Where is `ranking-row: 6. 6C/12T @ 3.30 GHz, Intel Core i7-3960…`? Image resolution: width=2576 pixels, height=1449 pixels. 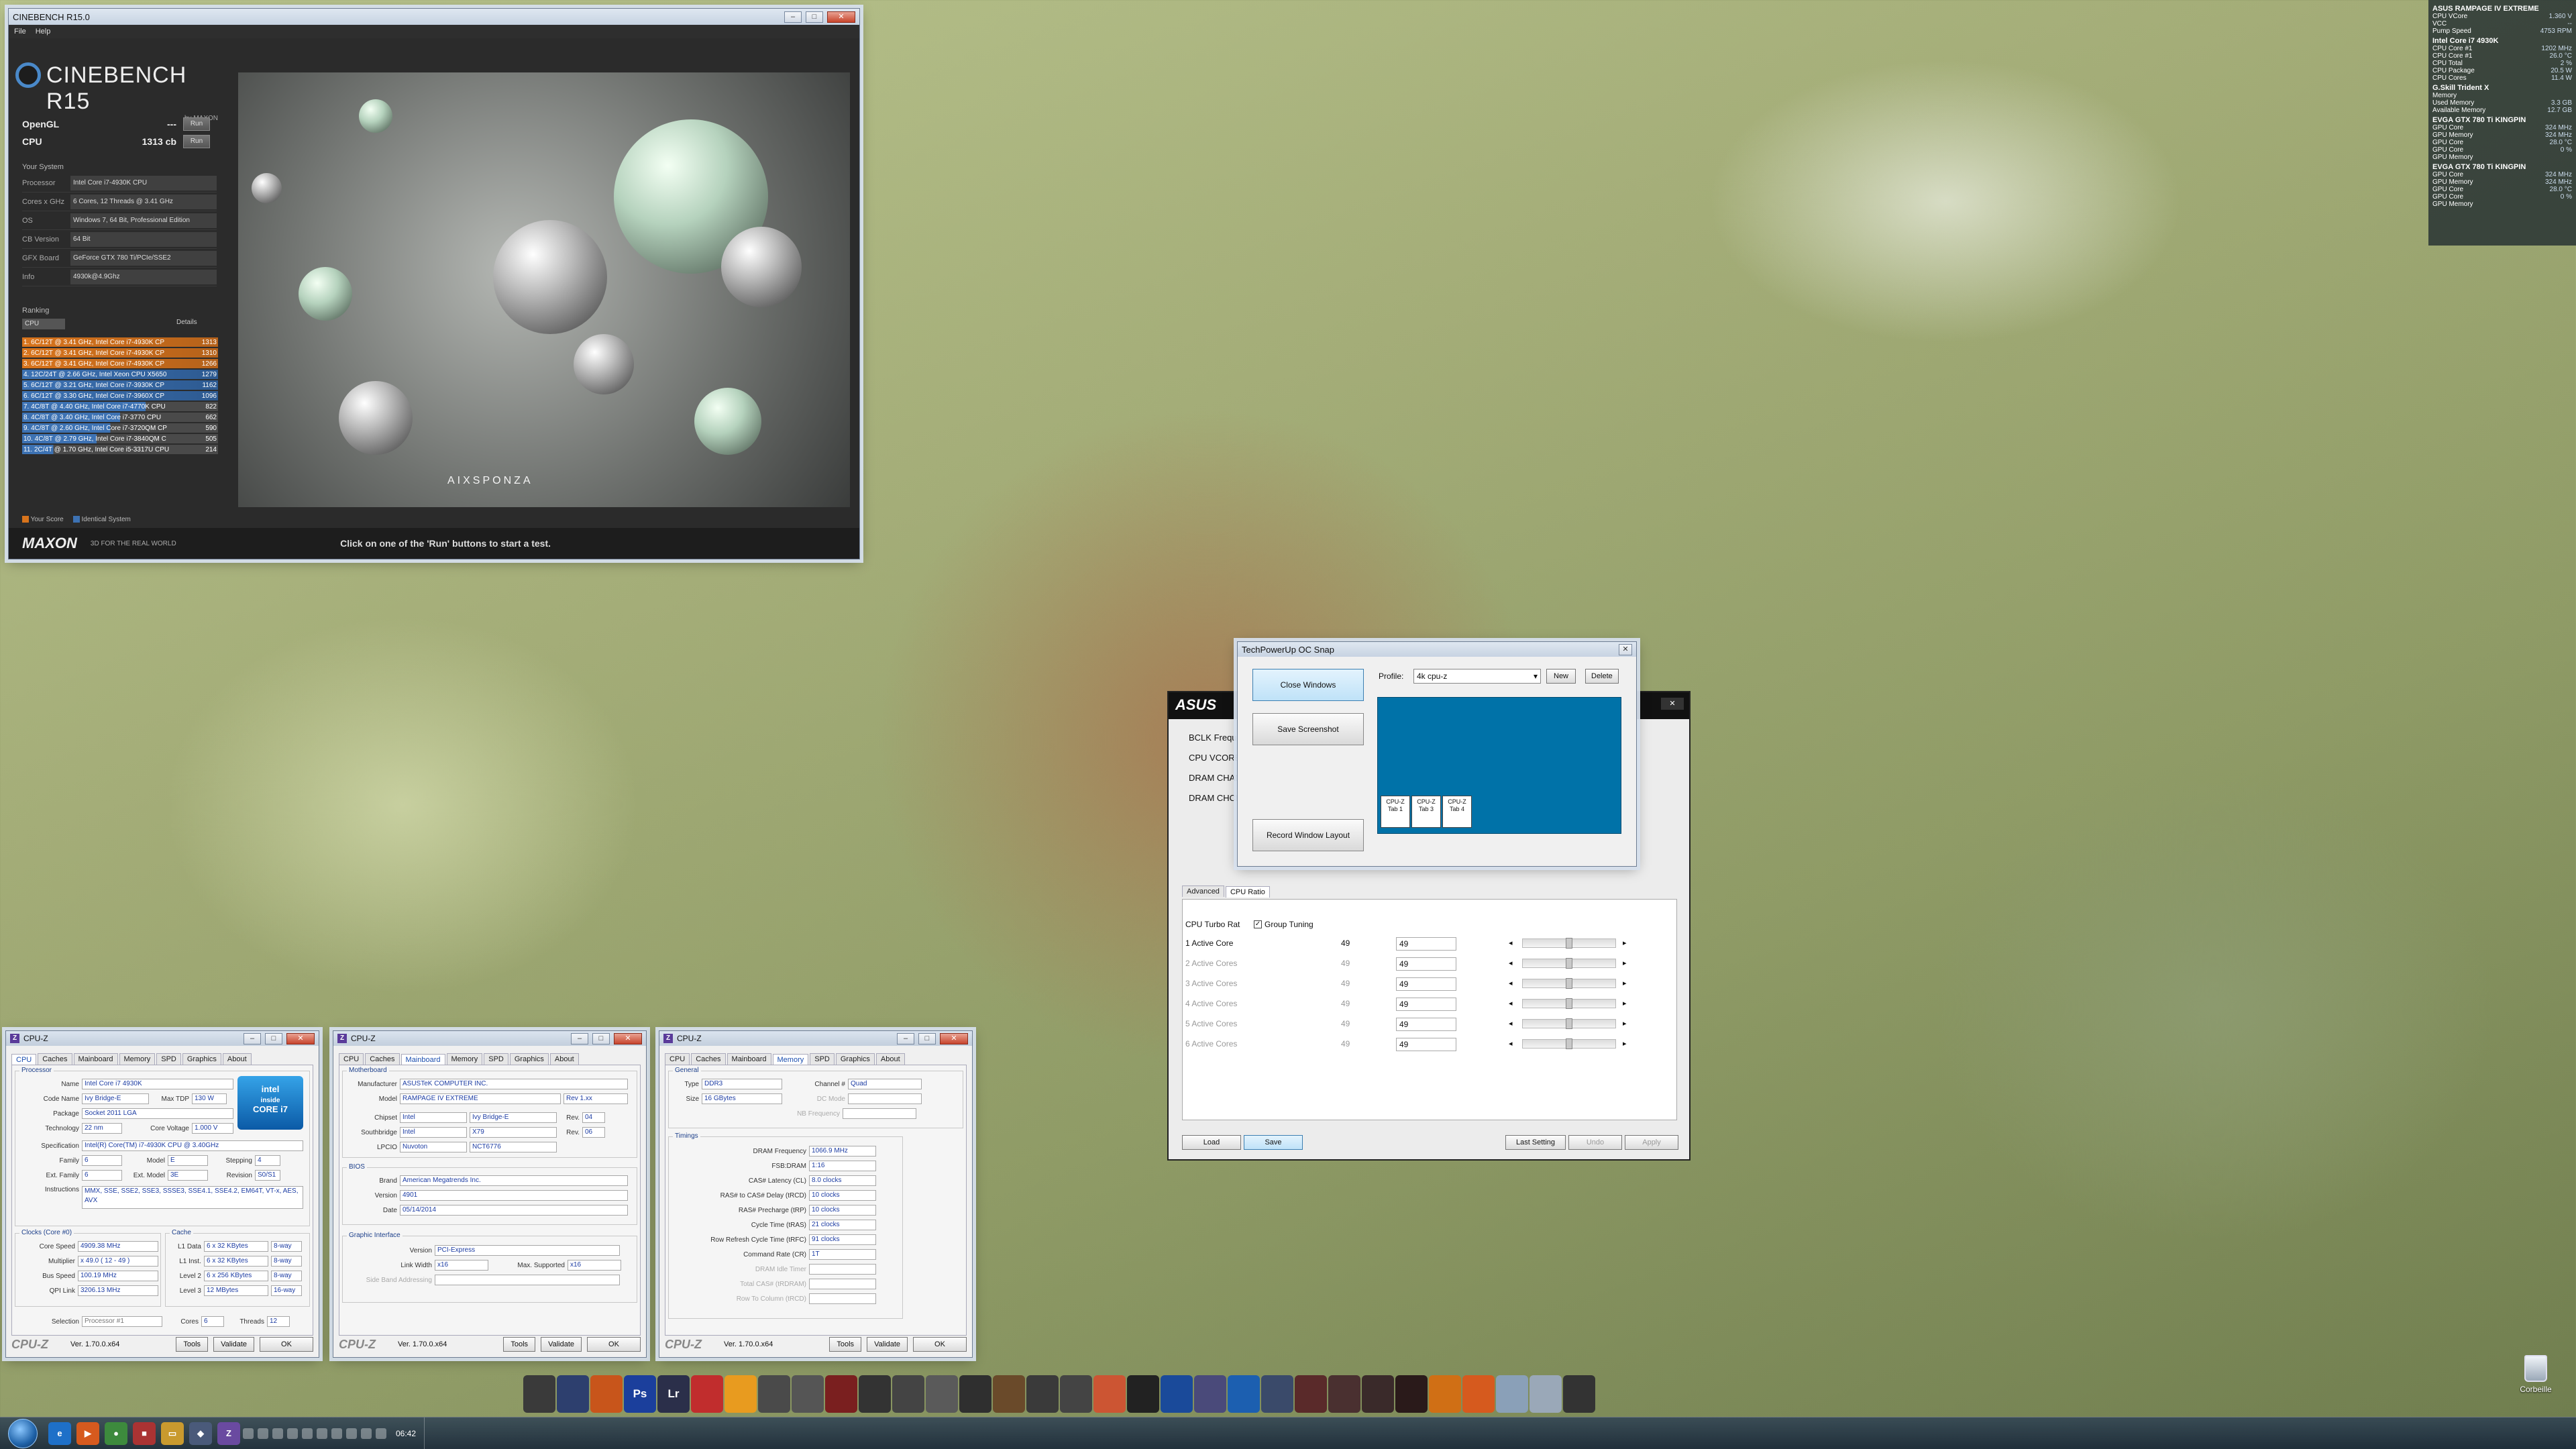 ranking-row: 6. 6C/12T @ 3.30 GHz, Intel Core i7-3960… is located at coordinates (120, 395).